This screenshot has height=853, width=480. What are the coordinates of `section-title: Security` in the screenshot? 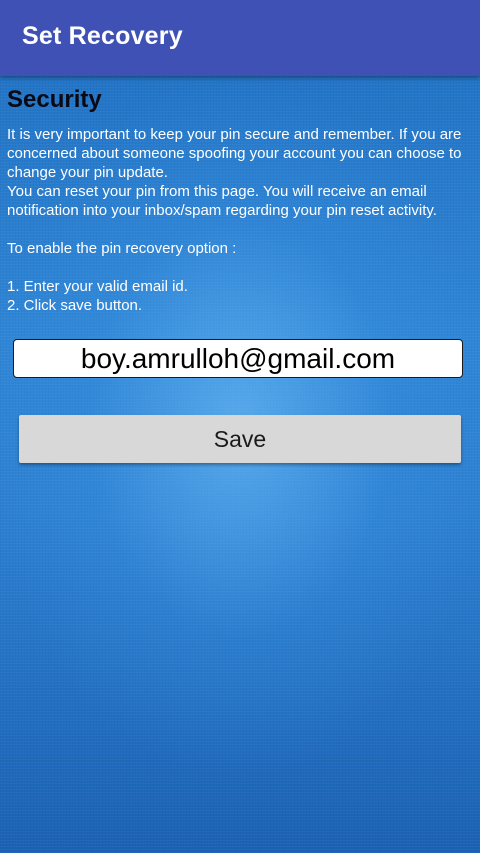 It's located at (54, 99).